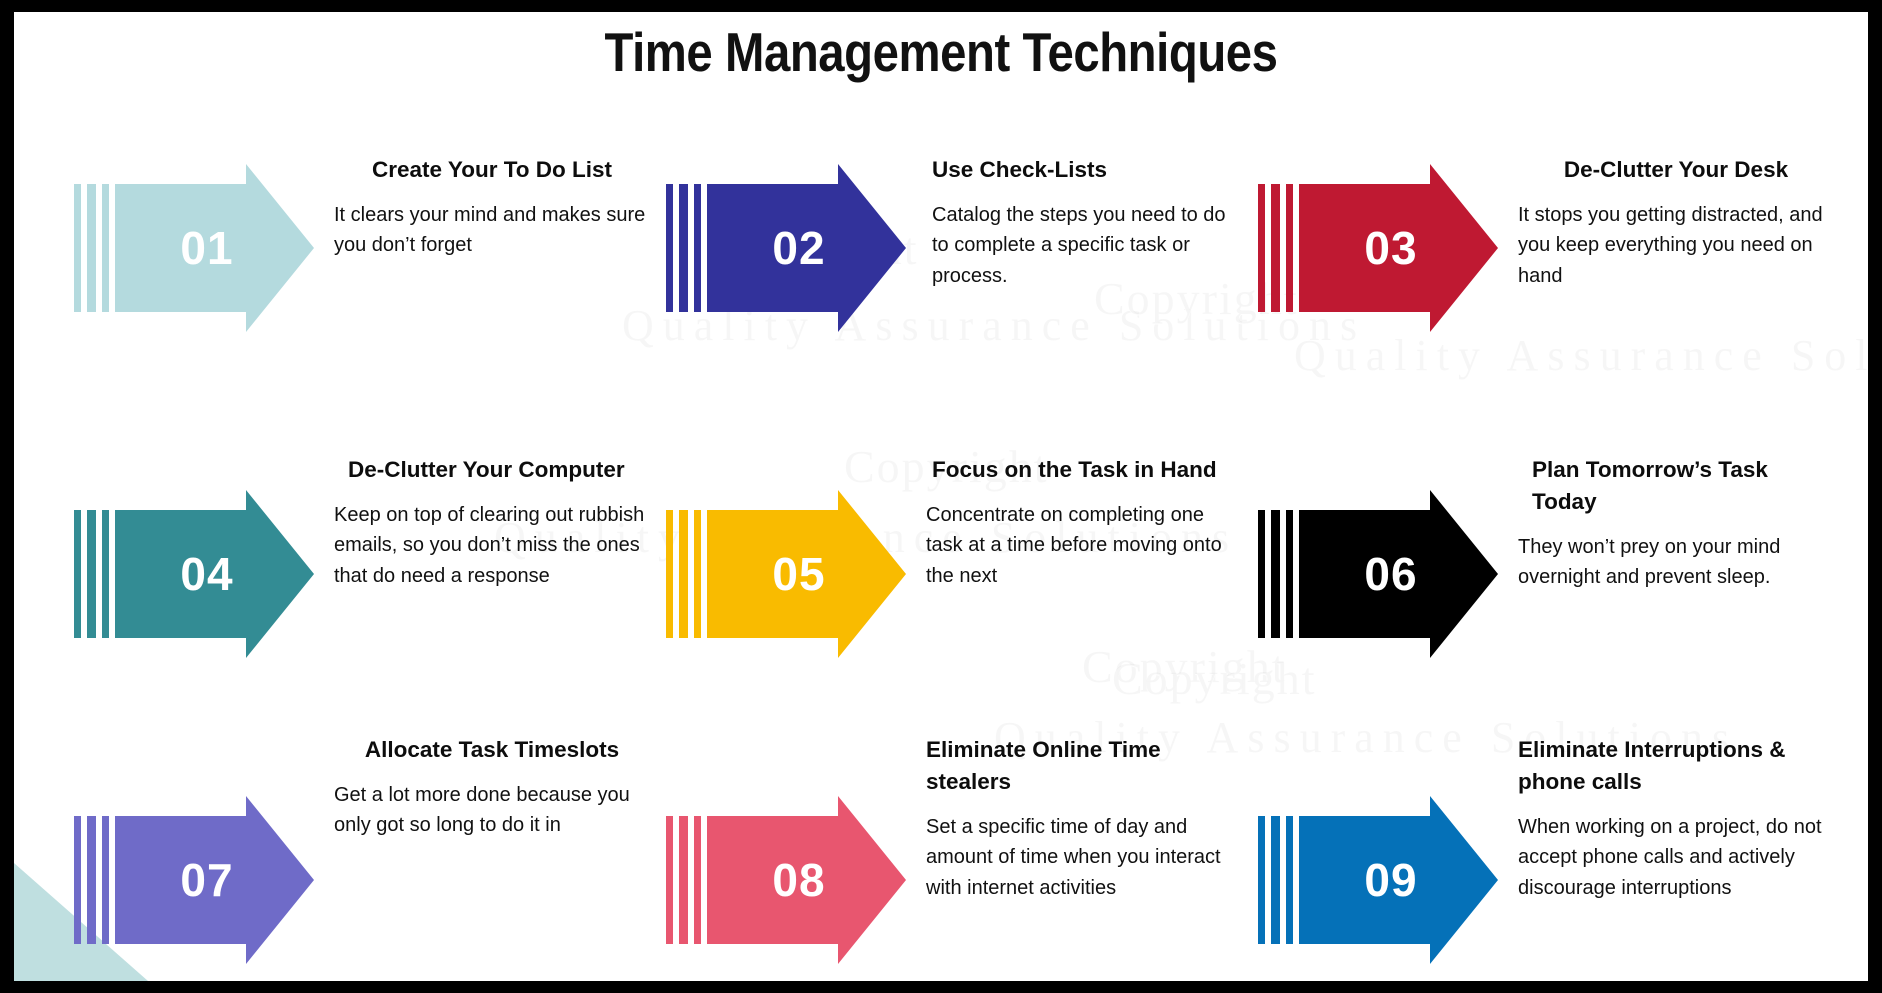  What do you see at coordinates (799, 574) in the screenshot?
I see `arrow-number-label: 05` at bounding box center [799, 574].